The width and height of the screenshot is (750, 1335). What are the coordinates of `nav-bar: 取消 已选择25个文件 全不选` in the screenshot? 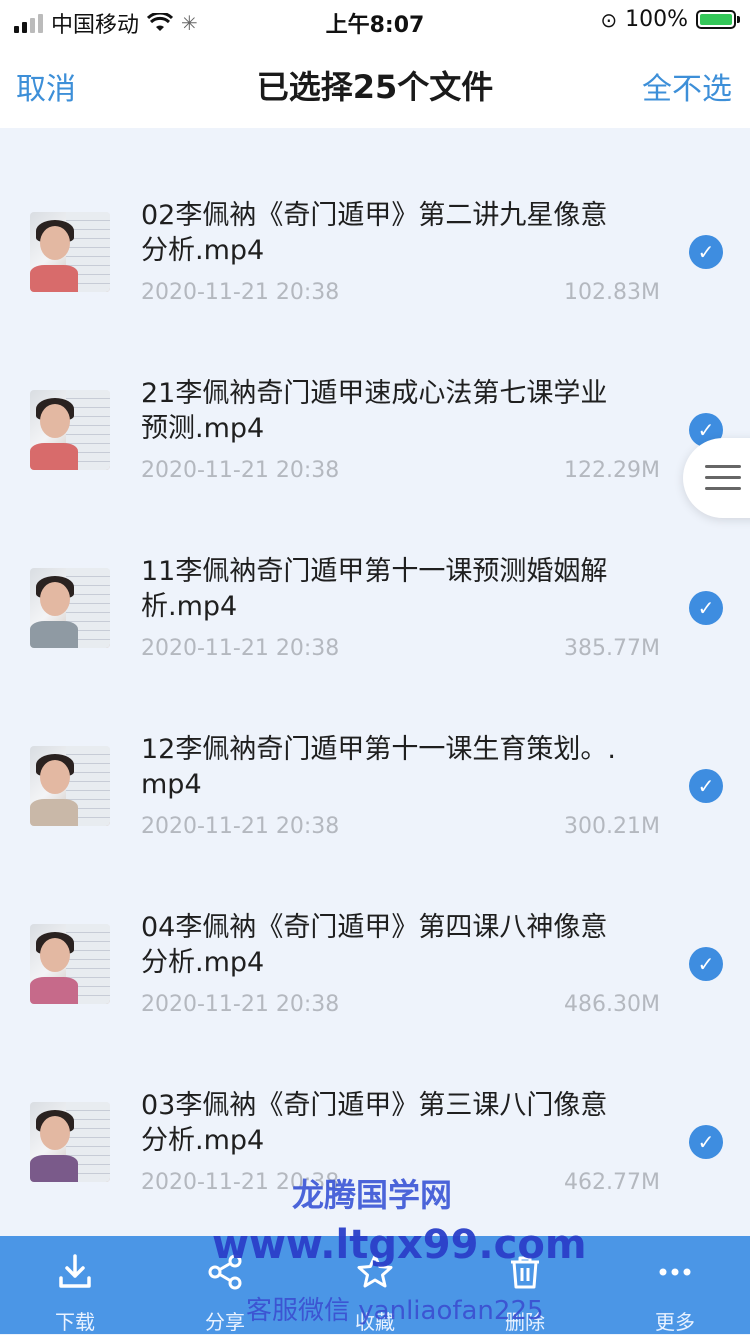 It's located at (375, 84).